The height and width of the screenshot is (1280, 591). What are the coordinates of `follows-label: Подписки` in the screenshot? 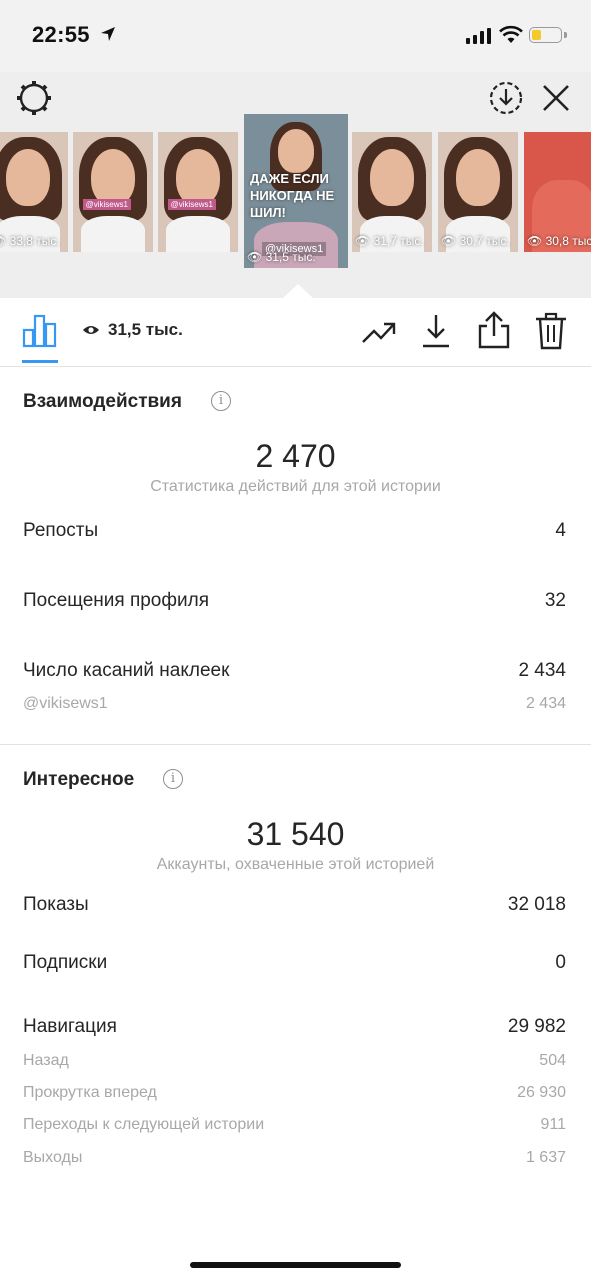 It's located at (65, 962).